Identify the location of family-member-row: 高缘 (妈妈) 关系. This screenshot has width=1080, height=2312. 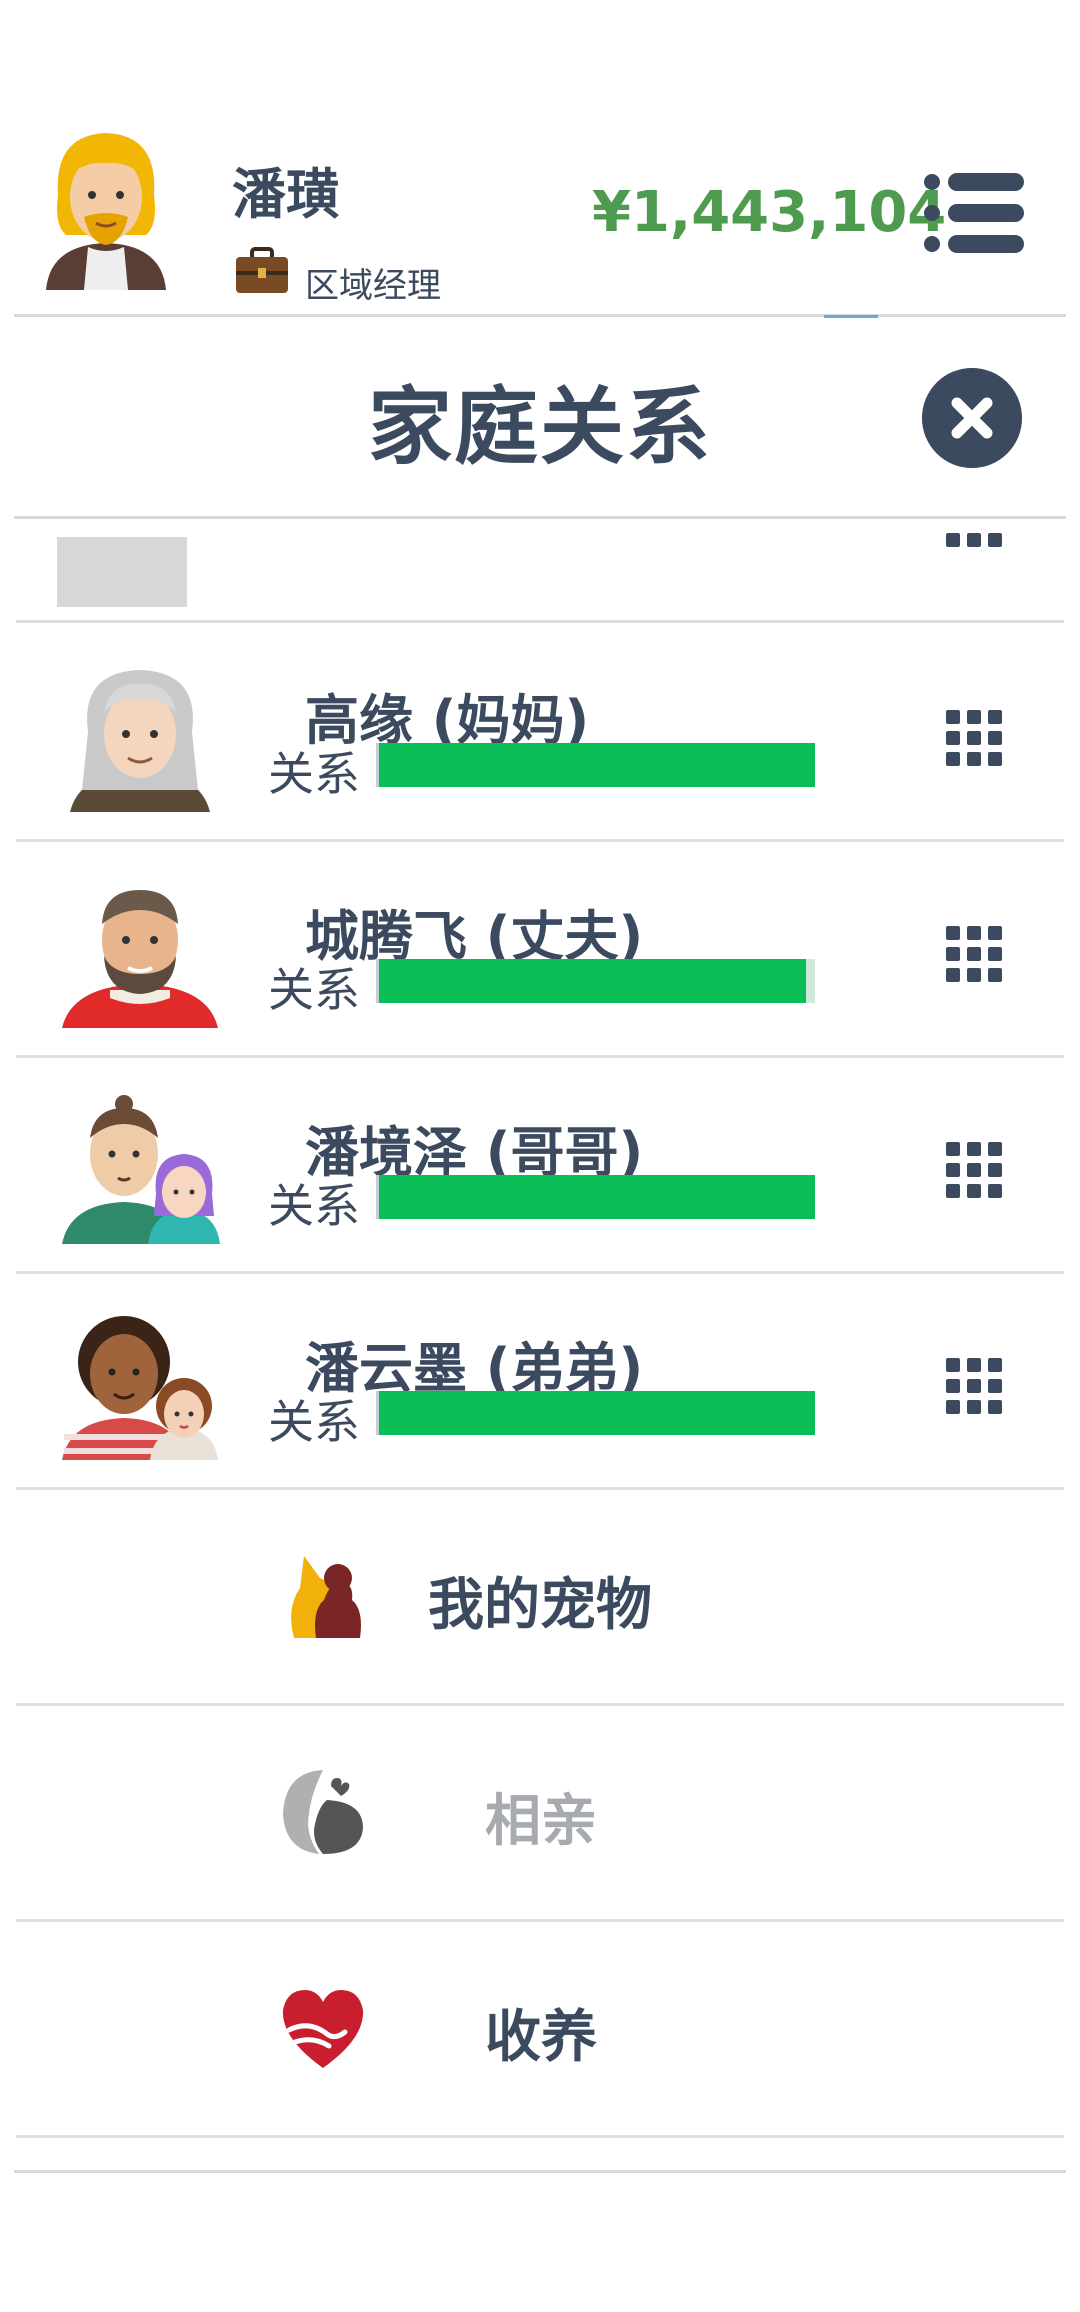
(540, 734).